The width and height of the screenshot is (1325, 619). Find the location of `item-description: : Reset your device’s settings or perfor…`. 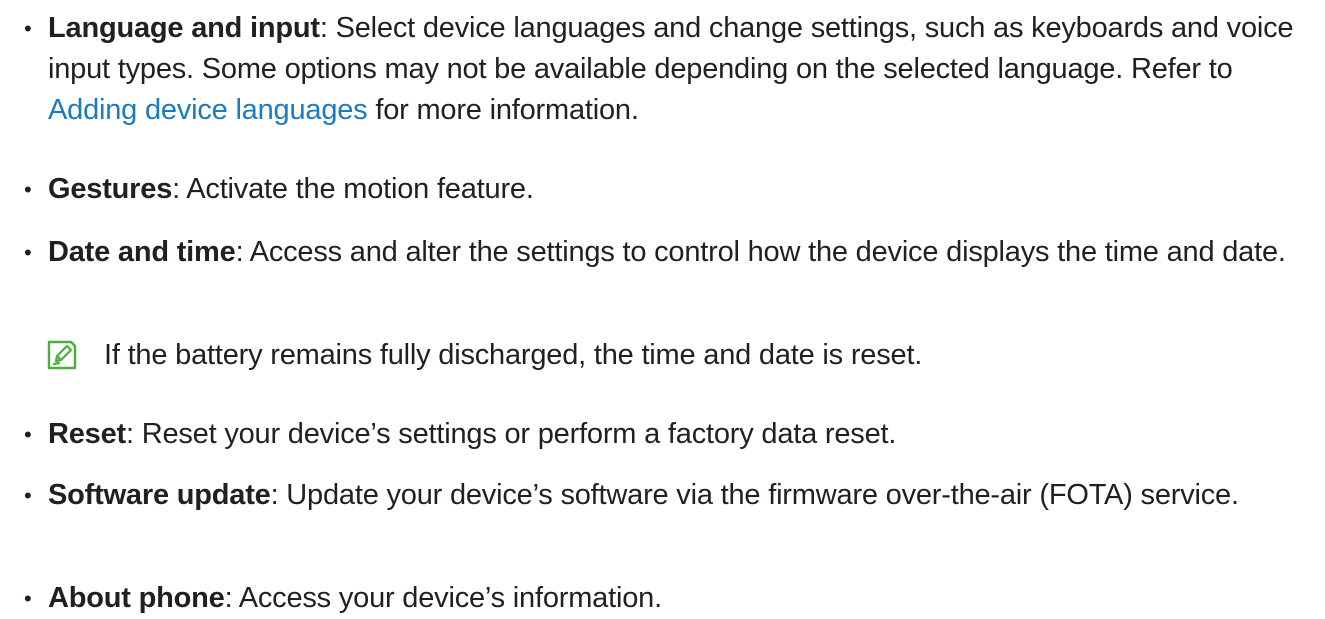

item-description: : Reset your device’s settings or perfor… is located at coordinates (511, 434).